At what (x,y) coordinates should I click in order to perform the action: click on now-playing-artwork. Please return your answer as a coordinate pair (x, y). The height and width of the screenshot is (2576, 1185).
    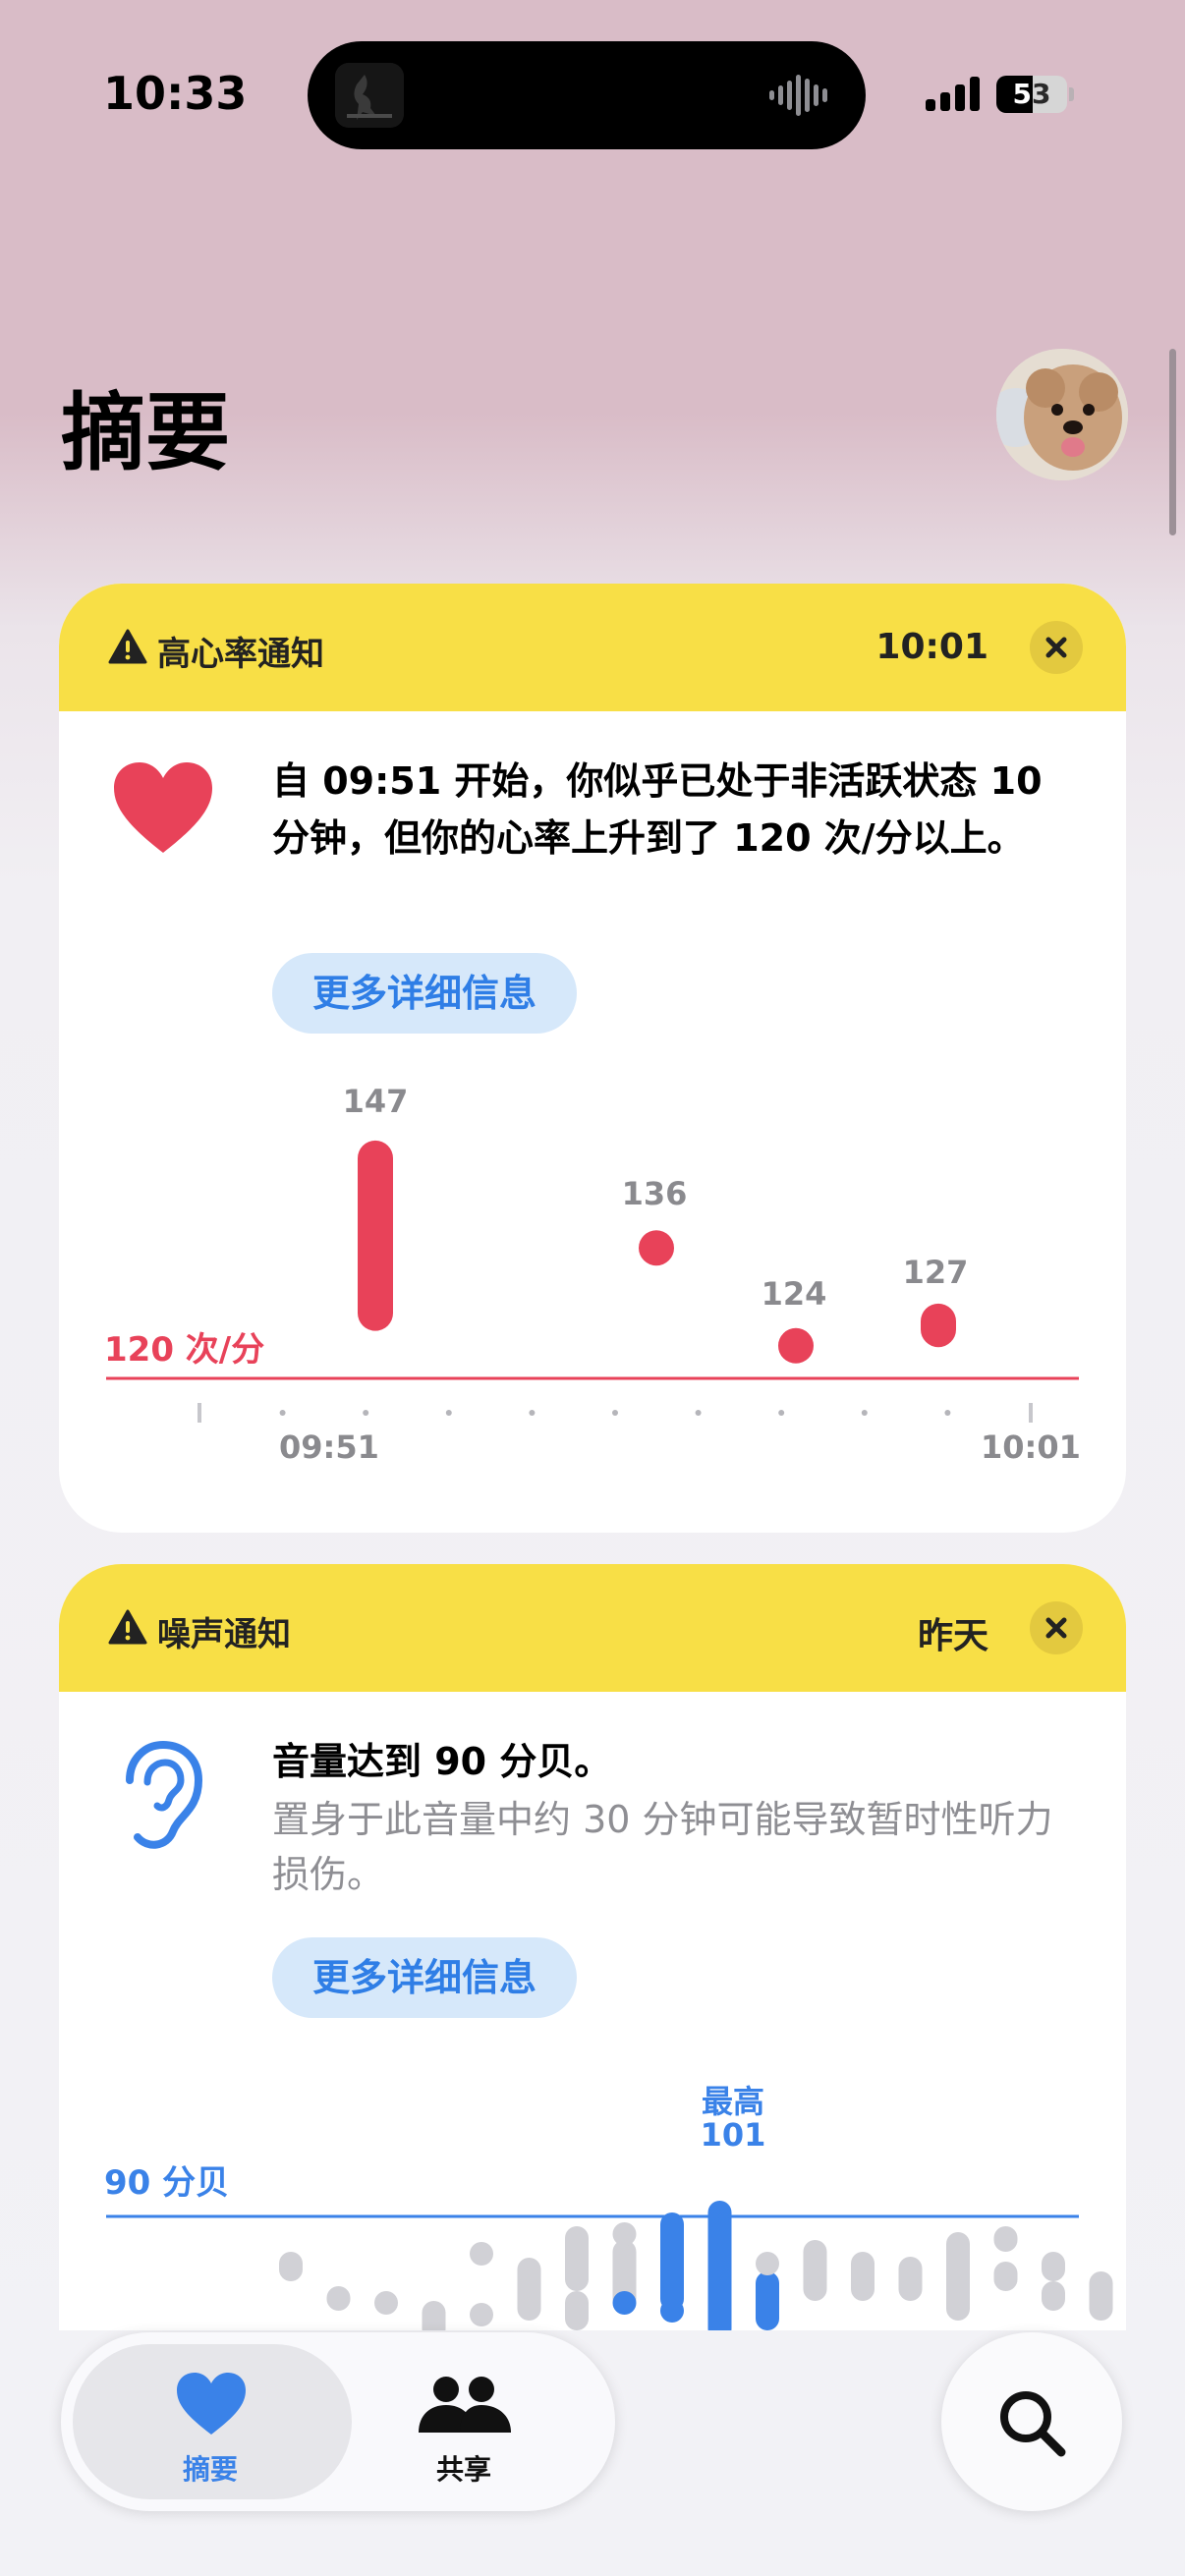
    Looking at the image, I should click on (370, 95).